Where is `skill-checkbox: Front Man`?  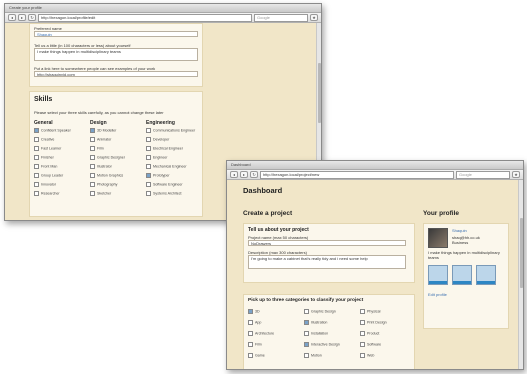 skill-checkbox: Front Man is located at coordinates (45, 166).